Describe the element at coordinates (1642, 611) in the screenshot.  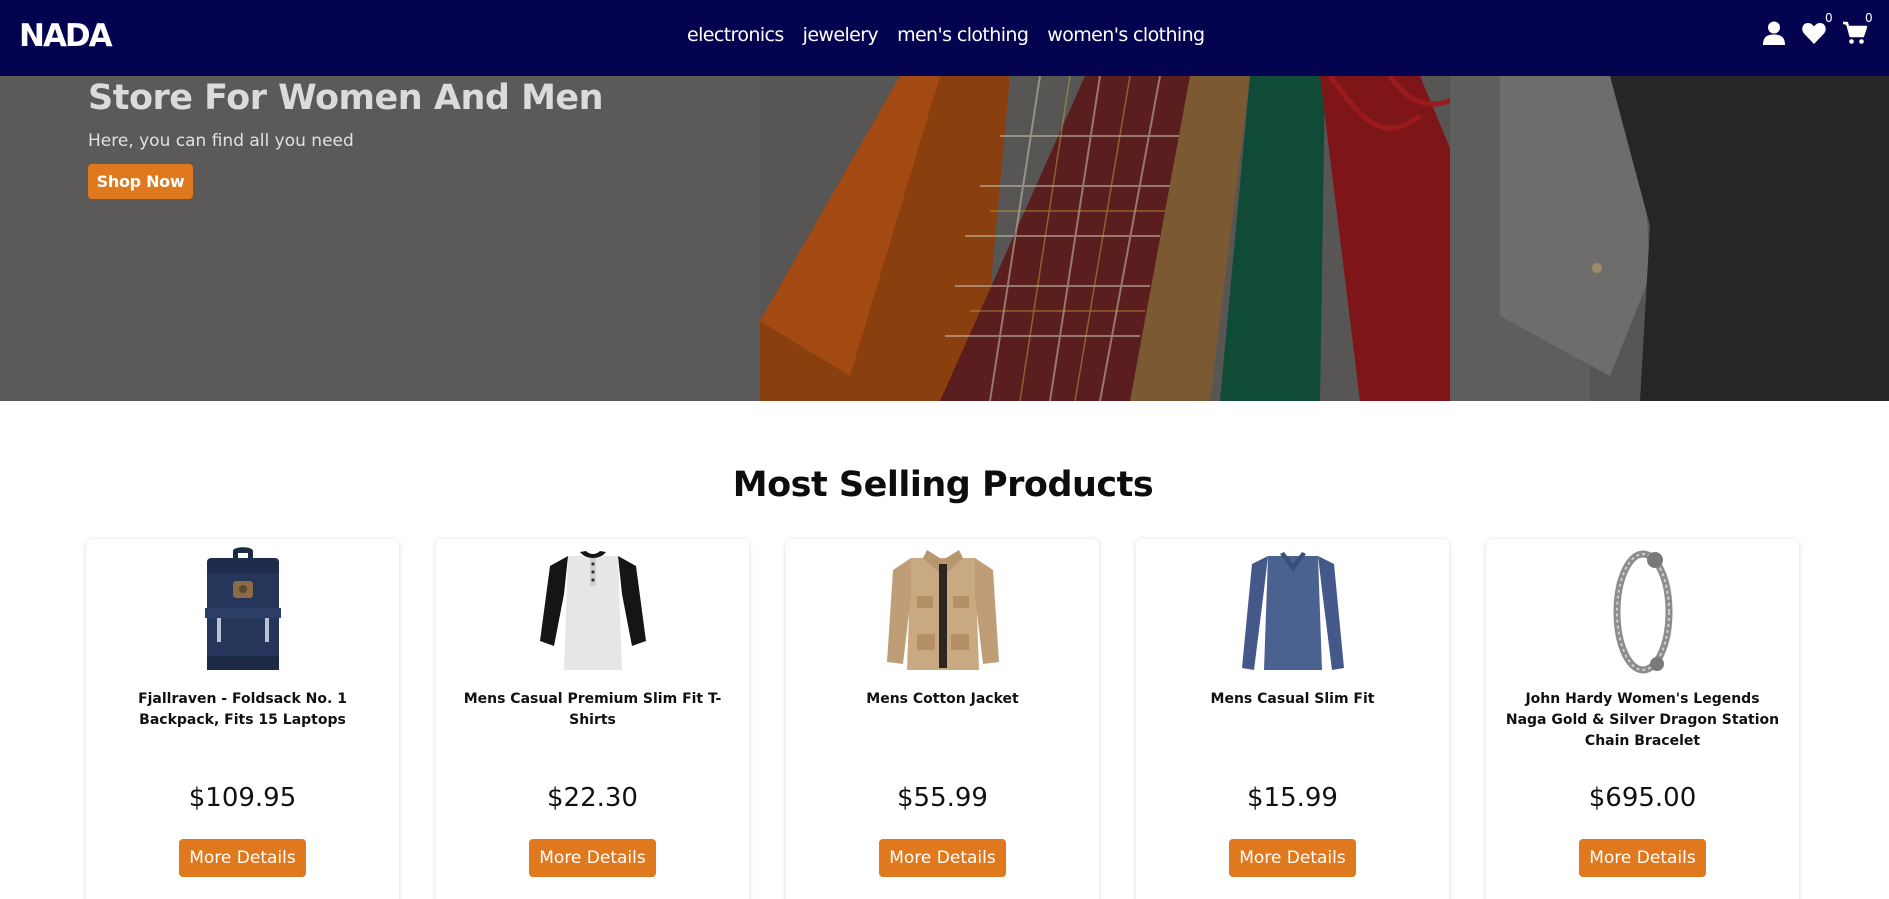
I see `product-image-dragon-bracelet` at that location.